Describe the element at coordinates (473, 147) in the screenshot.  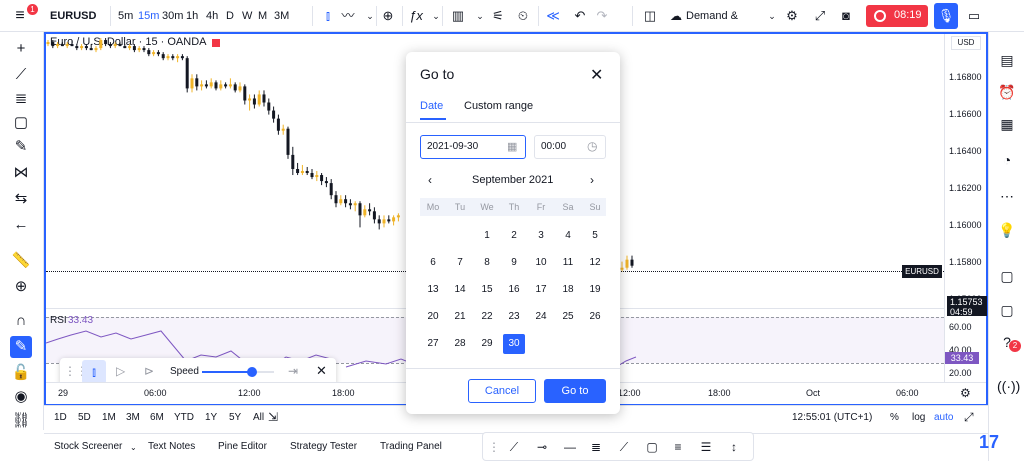
I see `date-input: 2021-09-30 ▦` at that location.